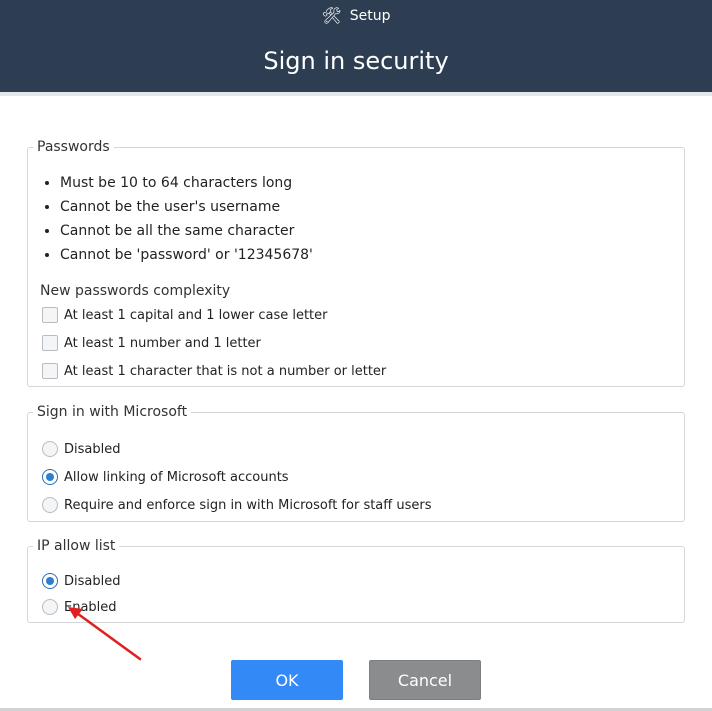 This screenshot has height=711, width=712. Describe the element at coordinates (370, 16) in the screenshot. I see `header-section-label: Setup` at that location.